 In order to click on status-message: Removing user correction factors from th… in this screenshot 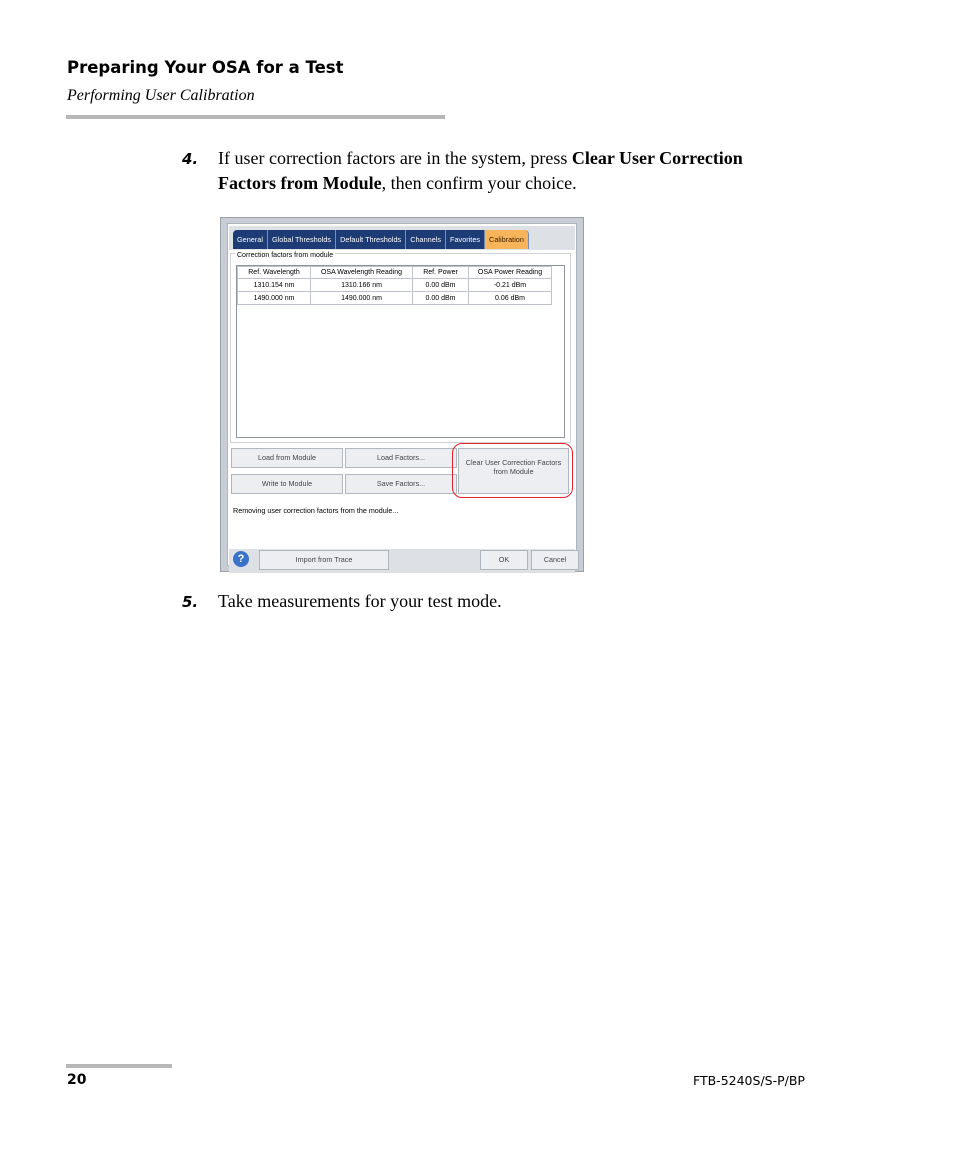, I will do `click(316, 510)`.